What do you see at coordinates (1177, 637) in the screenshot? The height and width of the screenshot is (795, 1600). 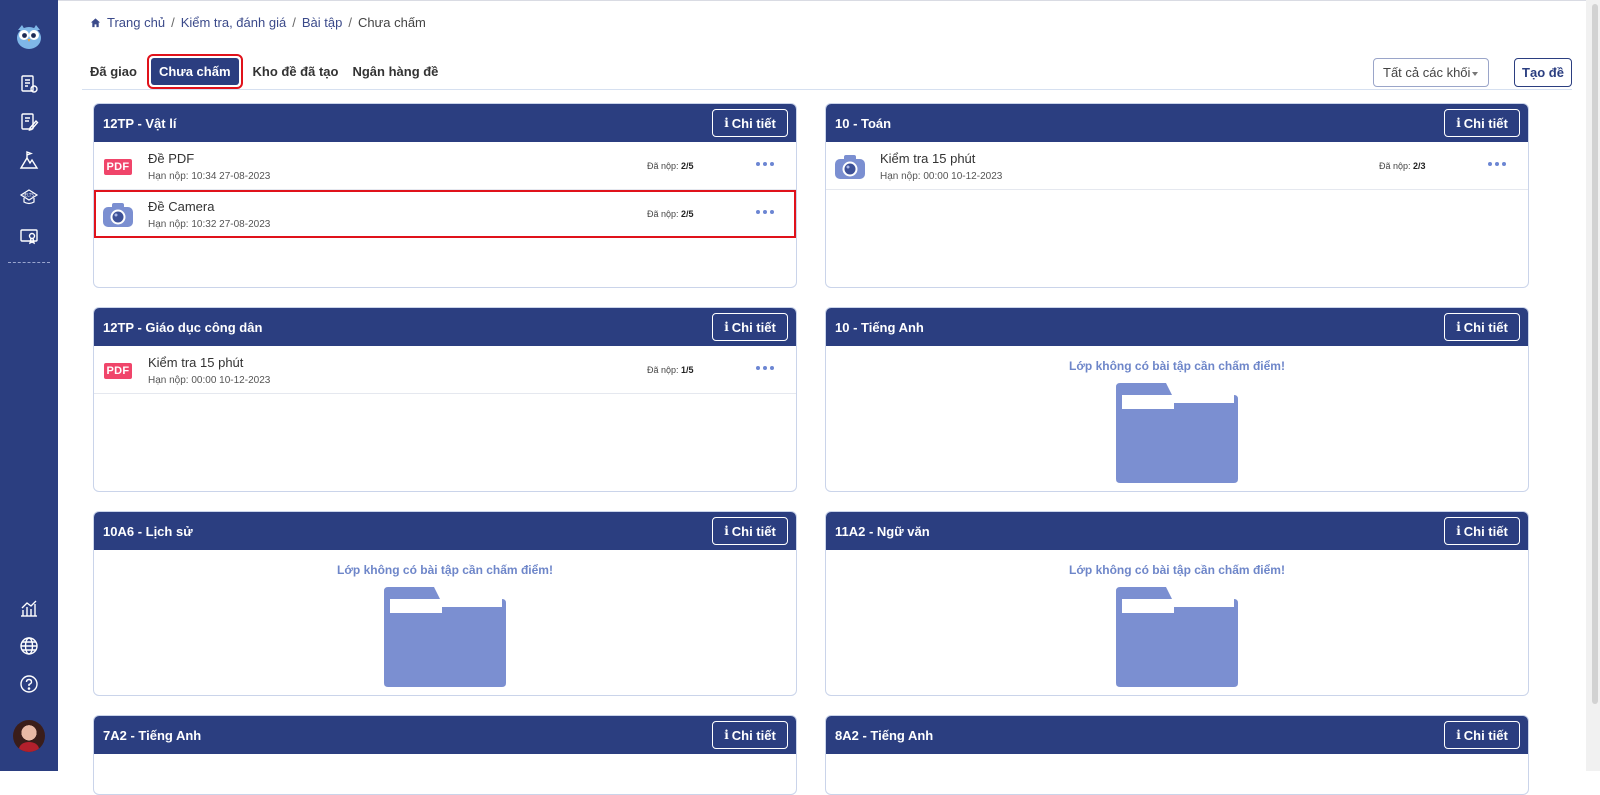 I see `empty-folder-icon` at bounding box center [1177, 637].